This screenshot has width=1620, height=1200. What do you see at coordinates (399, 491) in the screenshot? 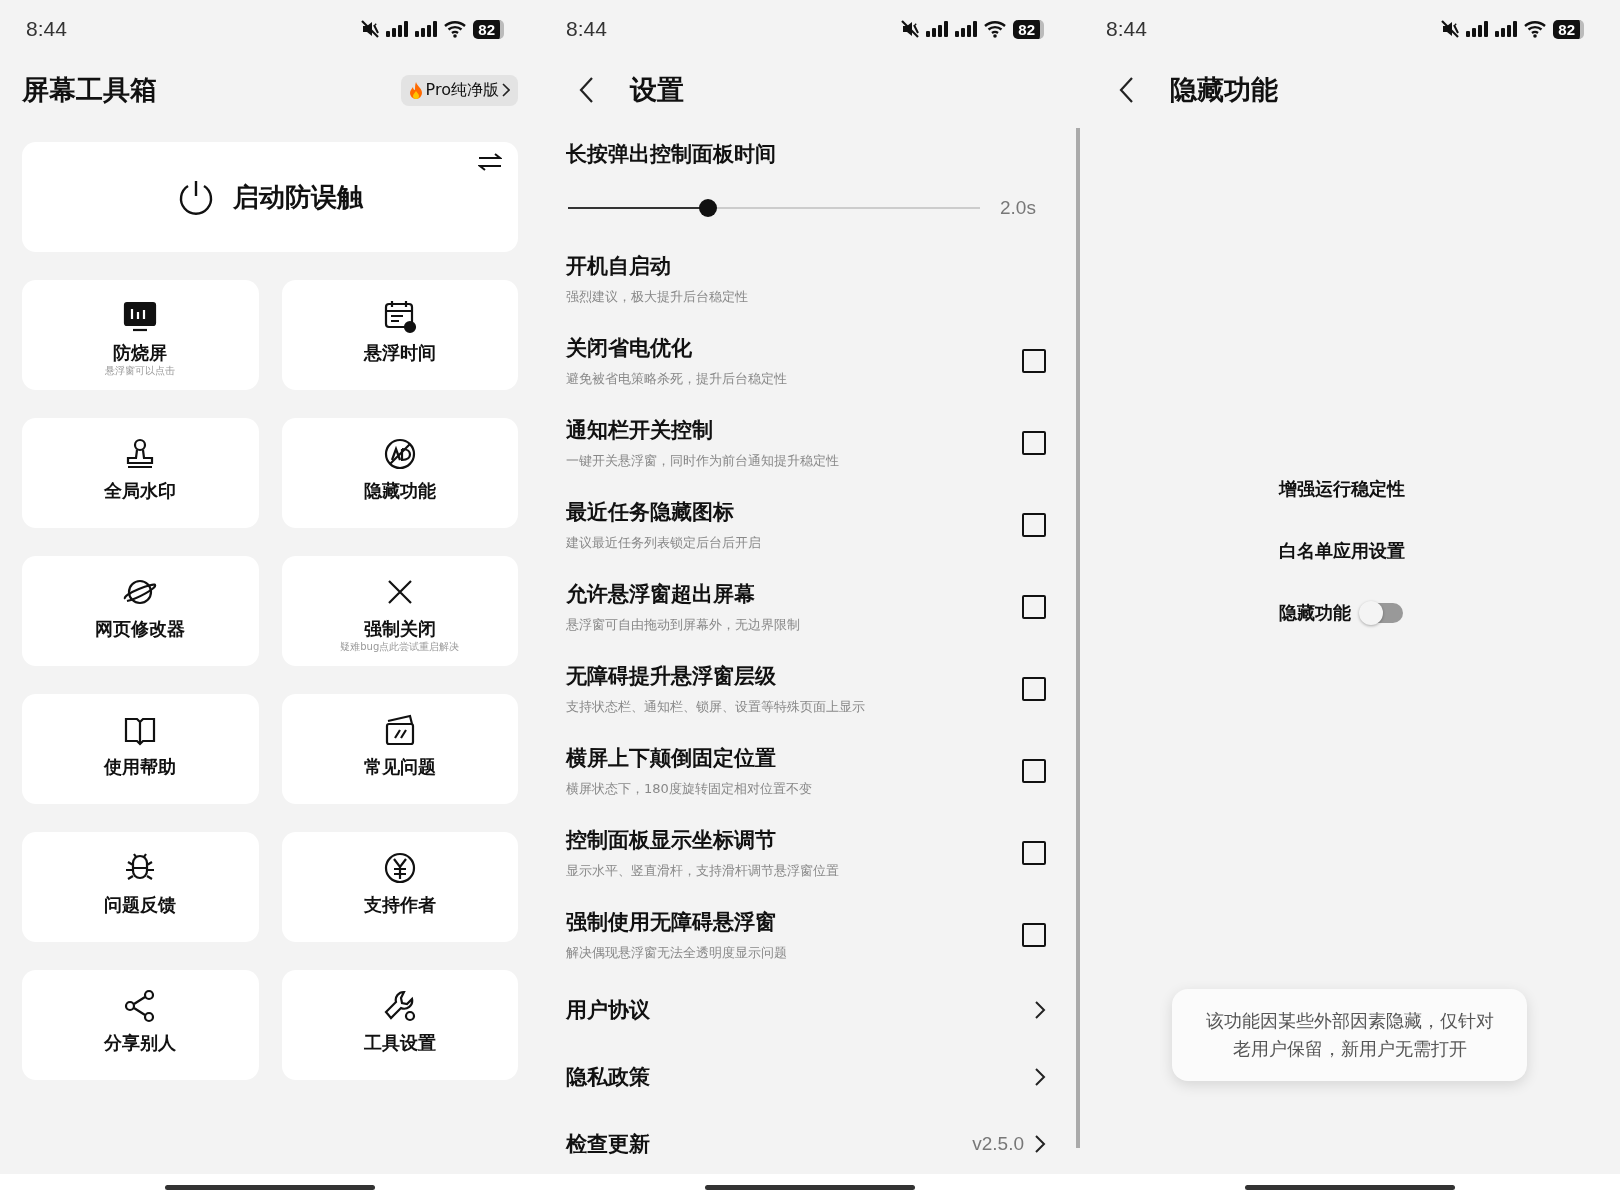
I see `tile-label: 隐藏功能` at bounding box center [399, 491].